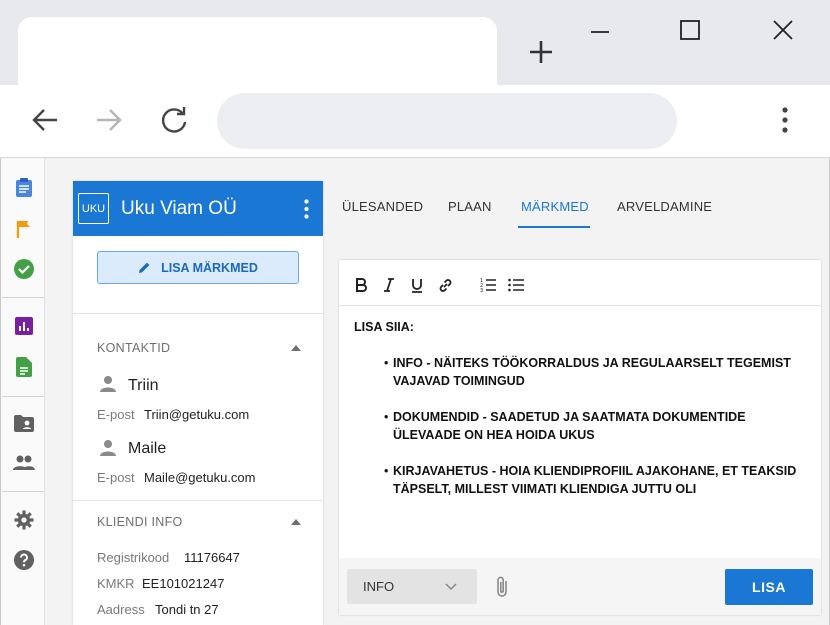  I want to click on add-note-label: LISA MÄRKMED, so click(209, 267).